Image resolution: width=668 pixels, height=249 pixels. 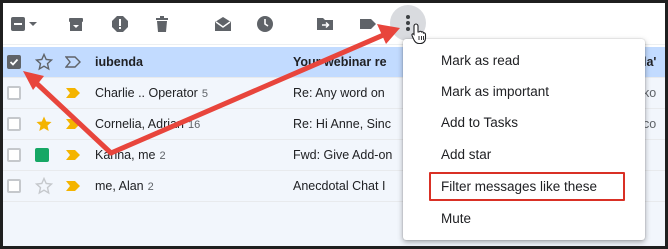 I want to click on sender: iubenda, so click(x=119, y=62).